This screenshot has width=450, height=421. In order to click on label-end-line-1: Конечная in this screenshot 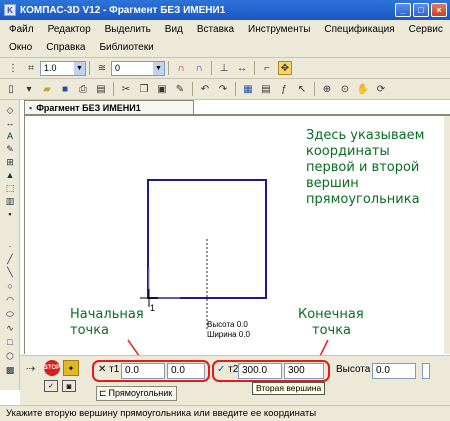, I will do `click(331, 314)`.